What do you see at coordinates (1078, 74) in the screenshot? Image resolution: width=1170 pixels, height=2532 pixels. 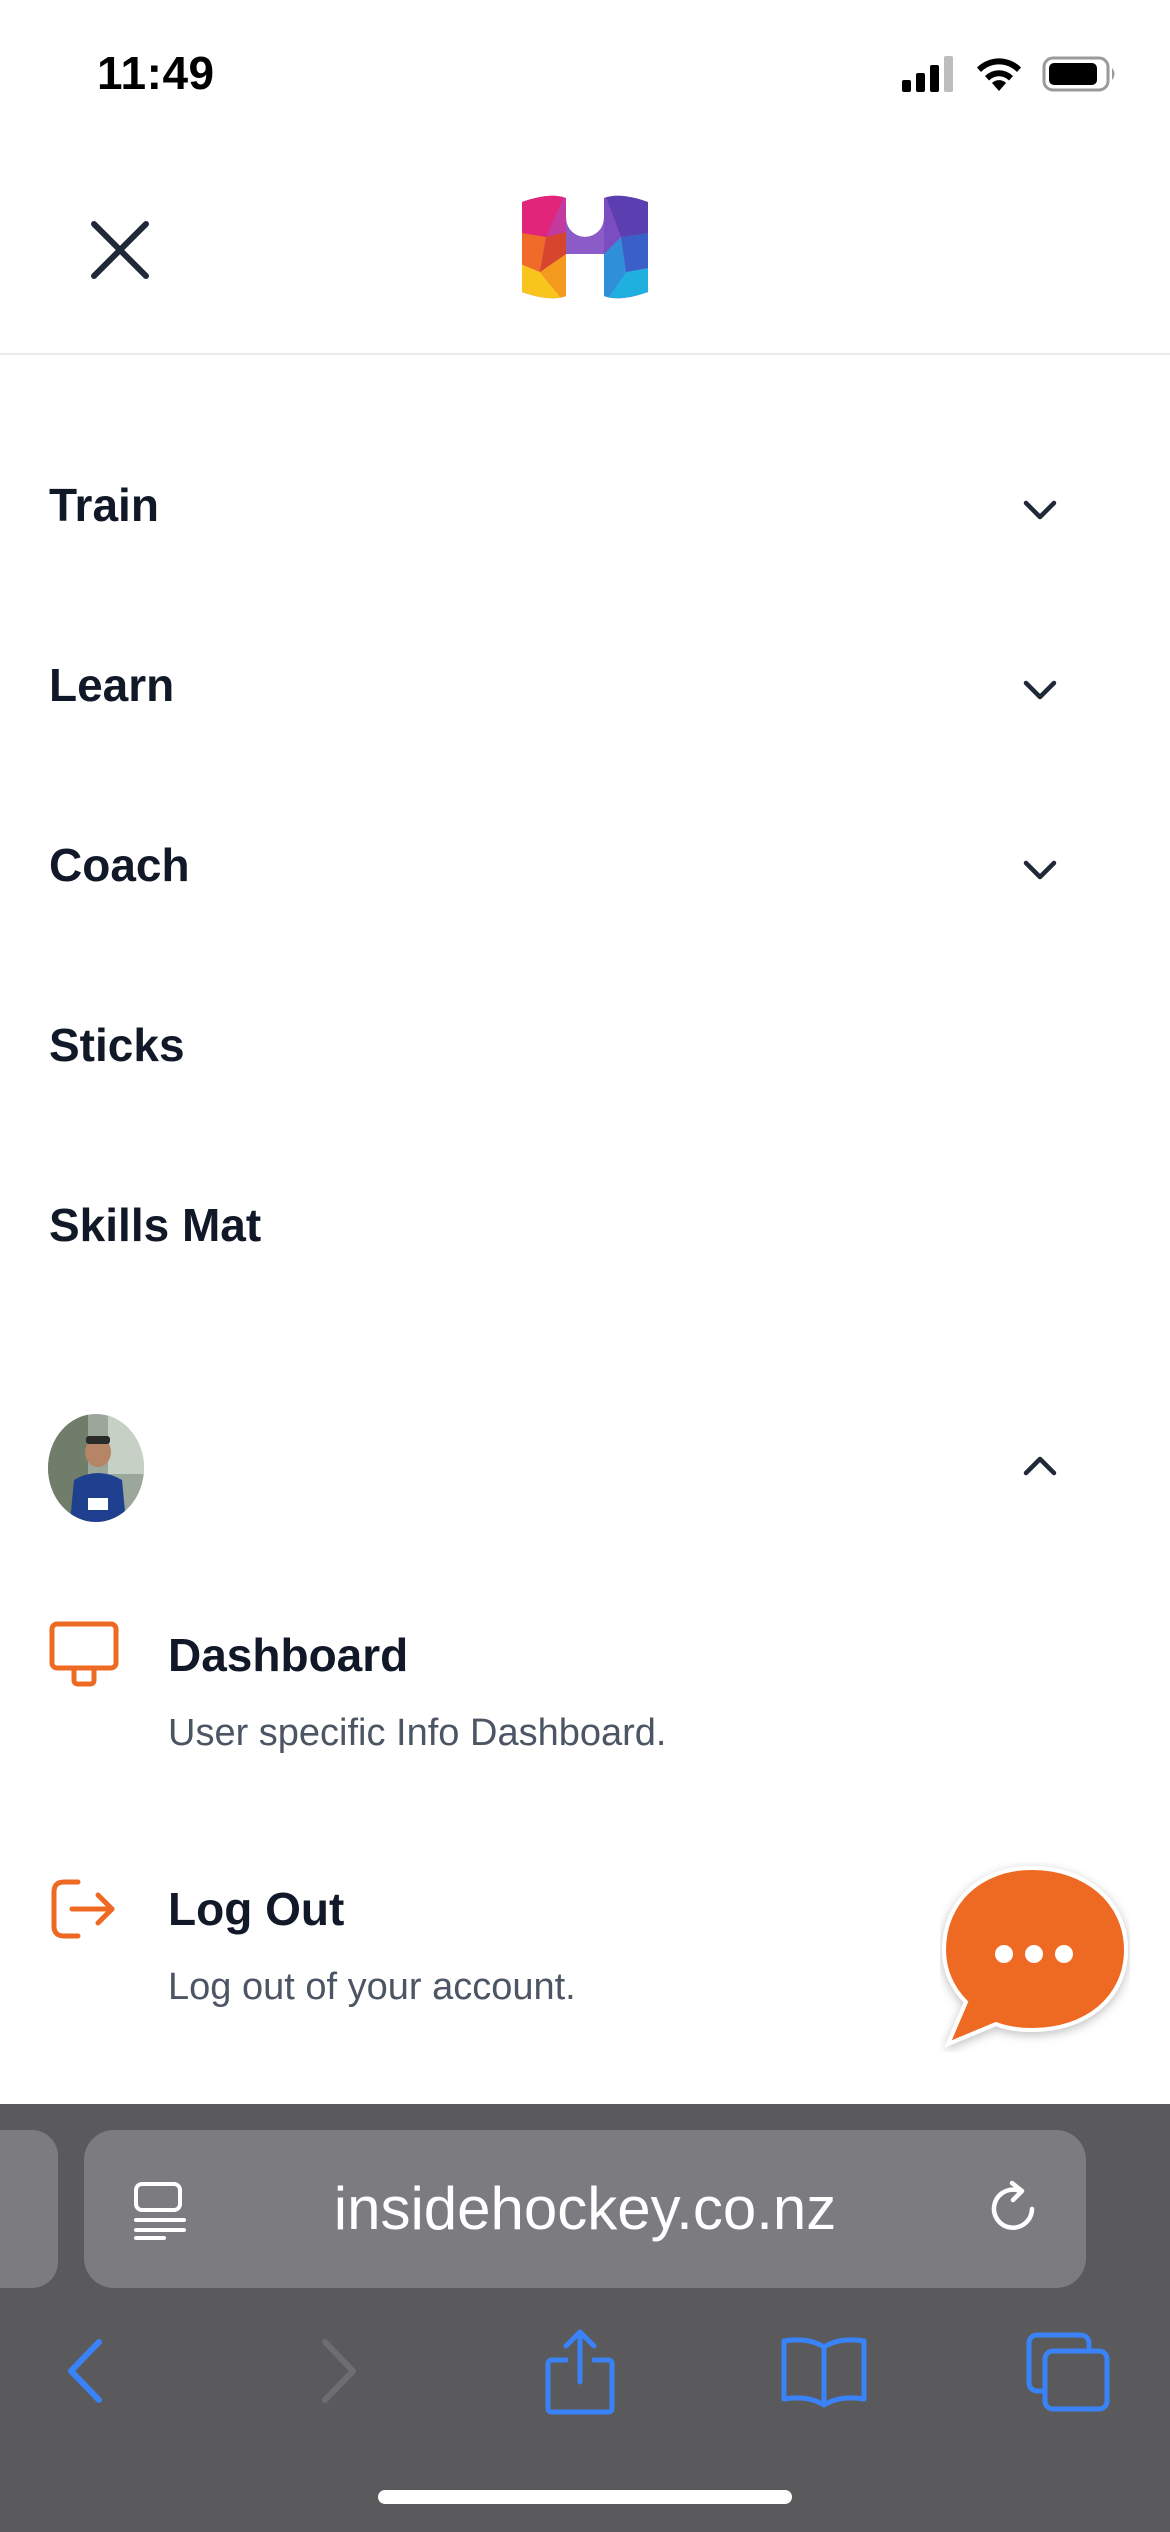 I see `battery-icon` at bounding box center [1078, 74].